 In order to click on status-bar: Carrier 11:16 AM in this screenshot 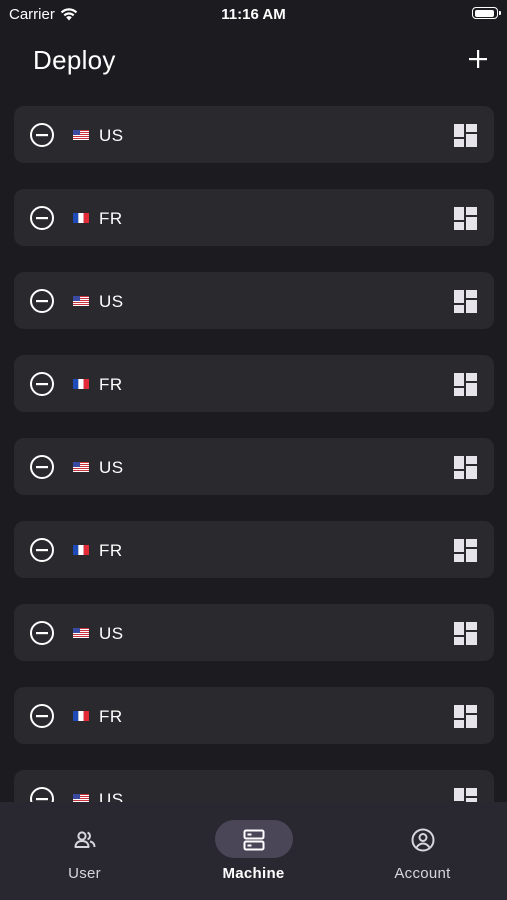, I will do `click(253, 14)`.